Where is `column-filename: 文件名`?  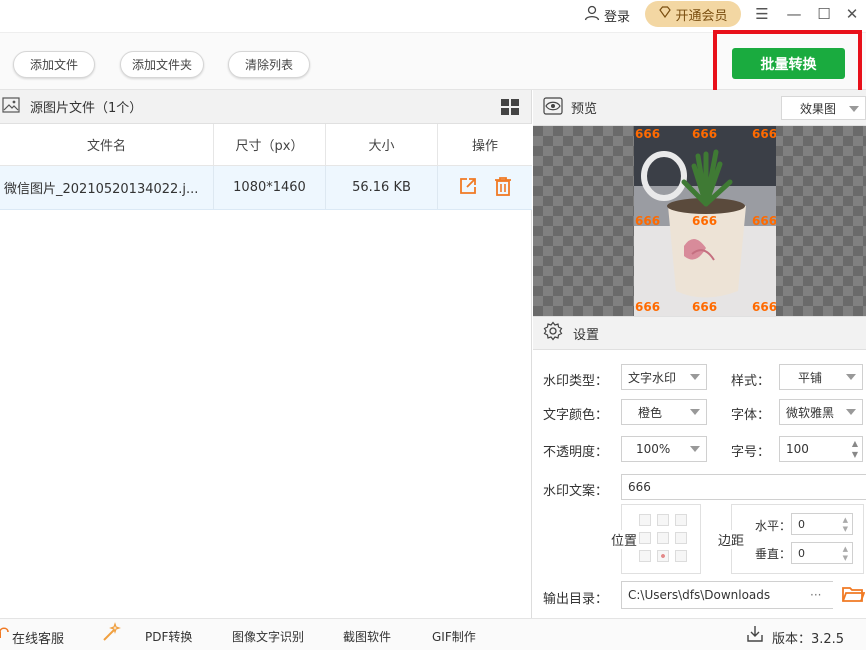 column-filename: 文件名 is located at coordinates (107, 144).